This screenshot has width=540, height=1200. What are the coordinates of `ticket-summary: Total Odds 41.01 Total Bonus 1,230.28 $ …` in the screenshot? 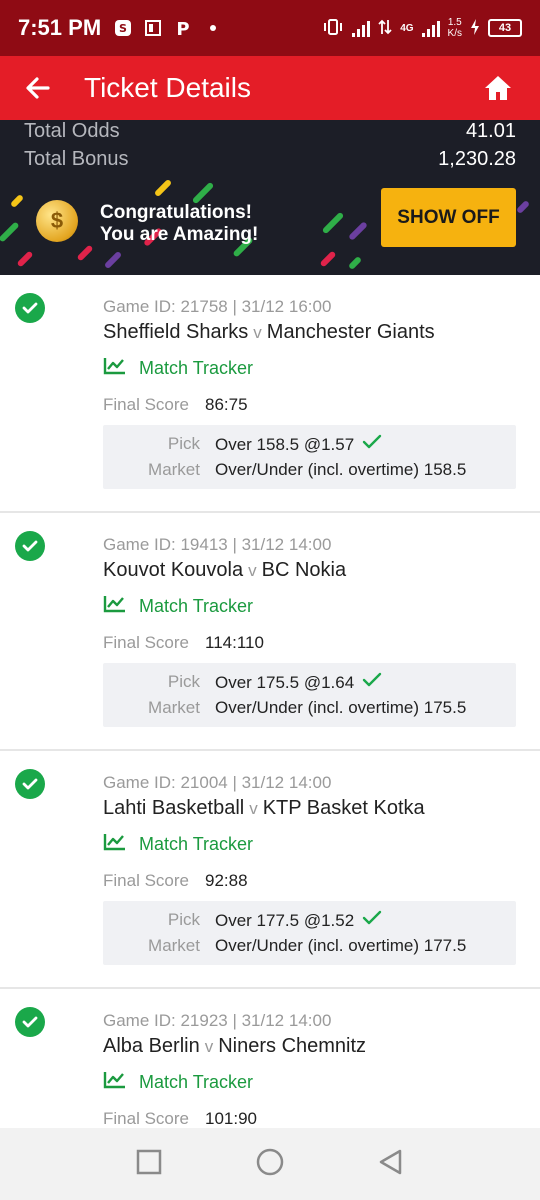 It's located at (270, 197).